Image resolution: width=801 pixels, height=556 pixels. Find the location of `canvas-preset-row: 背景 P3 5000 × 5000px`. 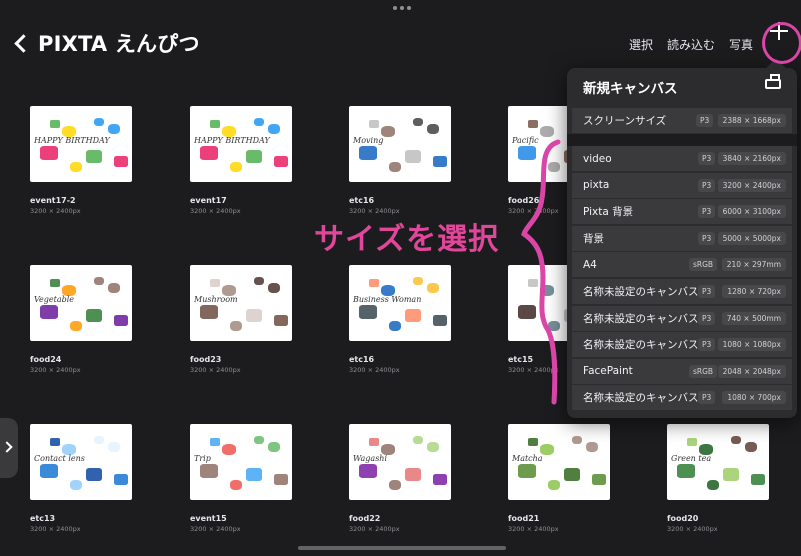

canvas-preset-row: 背景 P3 5000 × 5000px is located at coordinates (682, 238).